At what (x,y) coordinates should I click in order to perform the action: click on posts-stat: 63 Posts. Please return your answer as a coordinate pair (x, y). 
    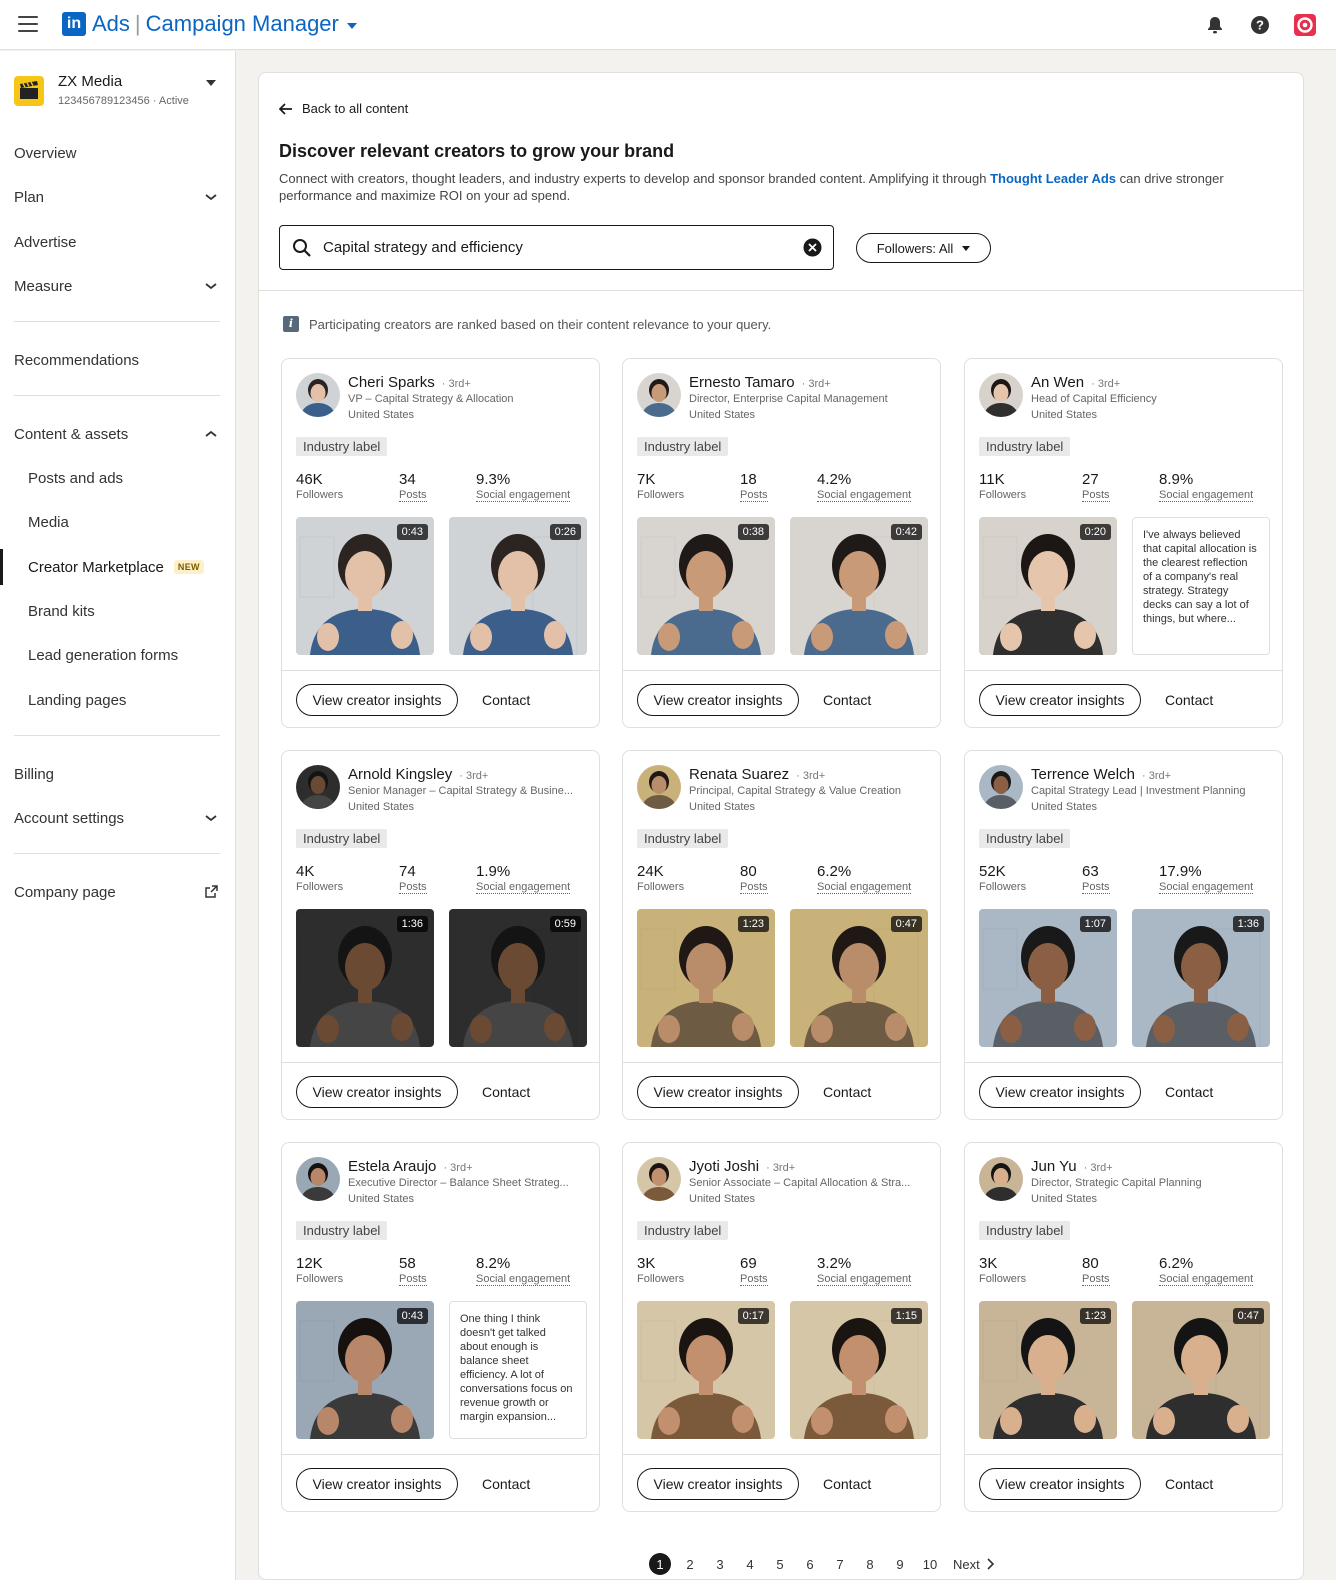
    Looking at the image, I should click on (1096, 878).